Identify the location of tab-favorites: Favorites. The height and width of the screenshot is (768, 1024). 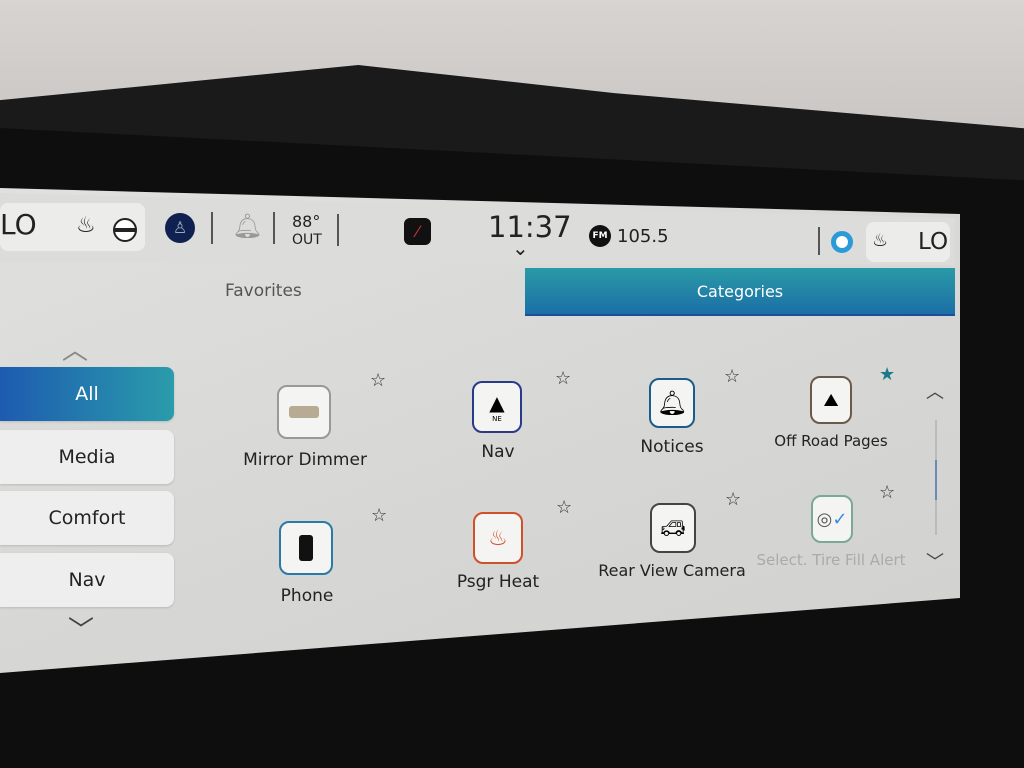
(263, 291).